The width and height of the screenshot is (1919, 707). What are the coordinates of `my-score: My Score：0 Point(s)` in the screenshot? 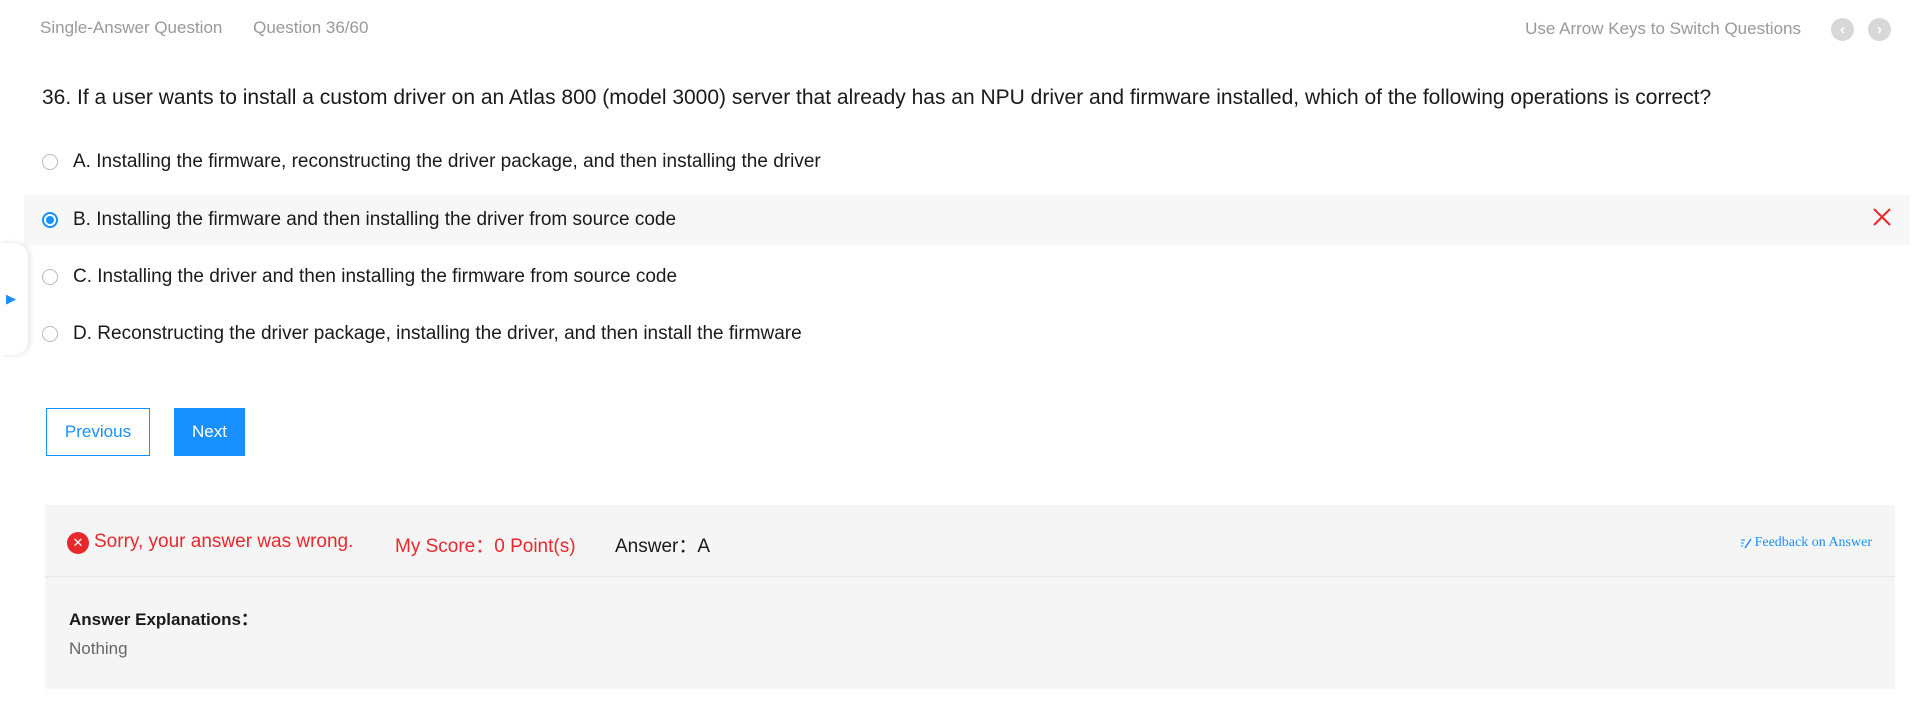 It's located at (485, 546).